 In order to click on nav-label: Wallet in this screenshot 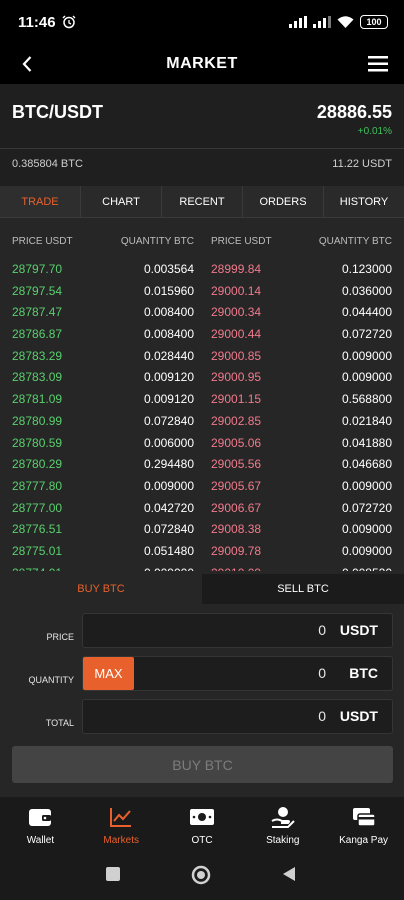, I will do `click(40, 840)`.